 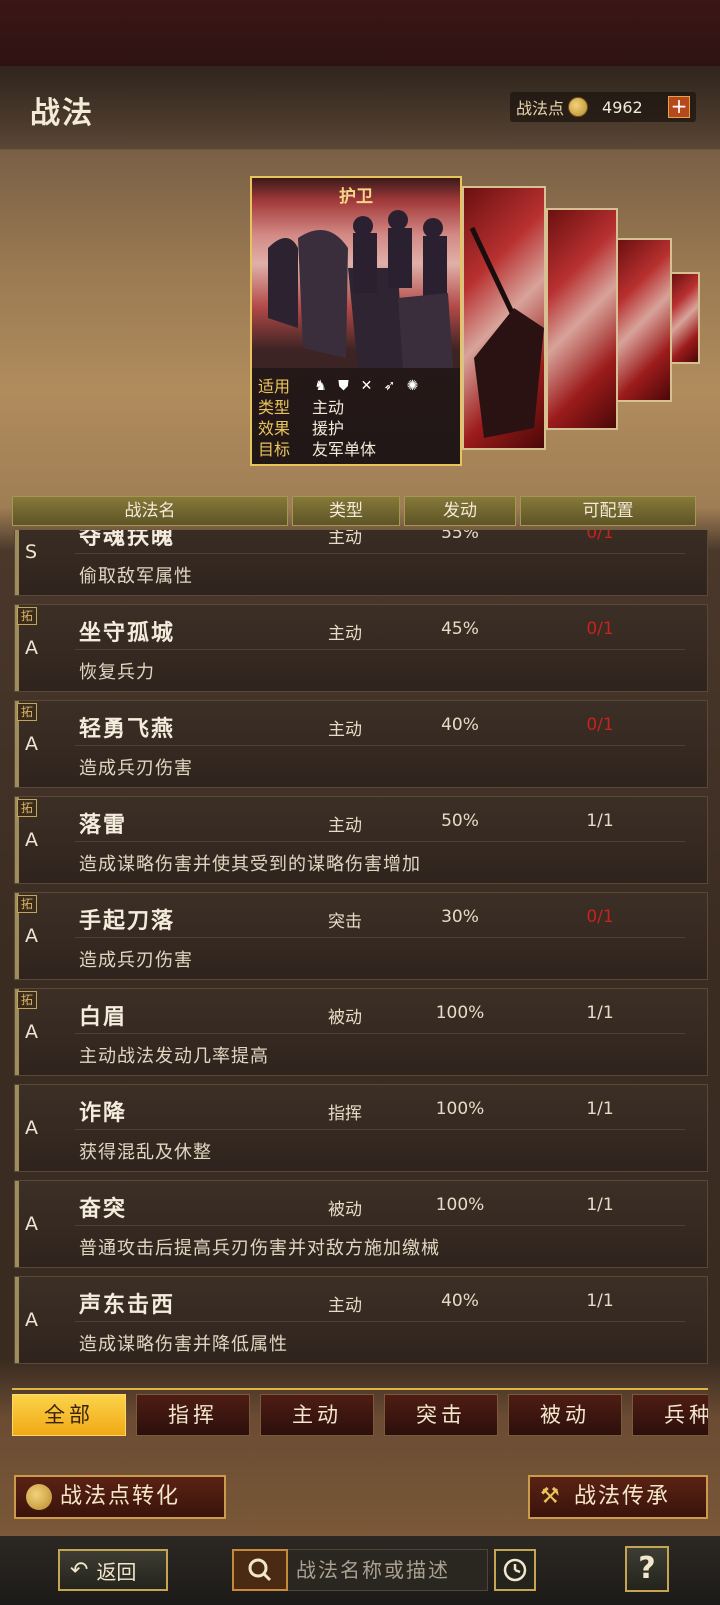 What do you see at coordinates (183, 1344) in the screenshot?
I see `skill-desc: 造成谋略伤害并降低属性` at bounding box center [183, 1344].